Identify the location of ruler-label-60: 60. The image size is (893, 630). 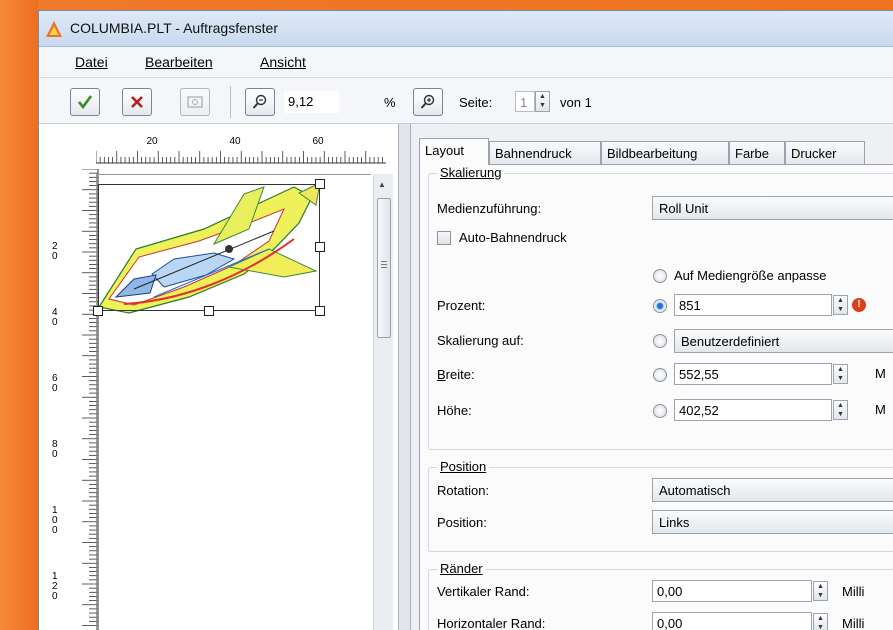
(318, 141).